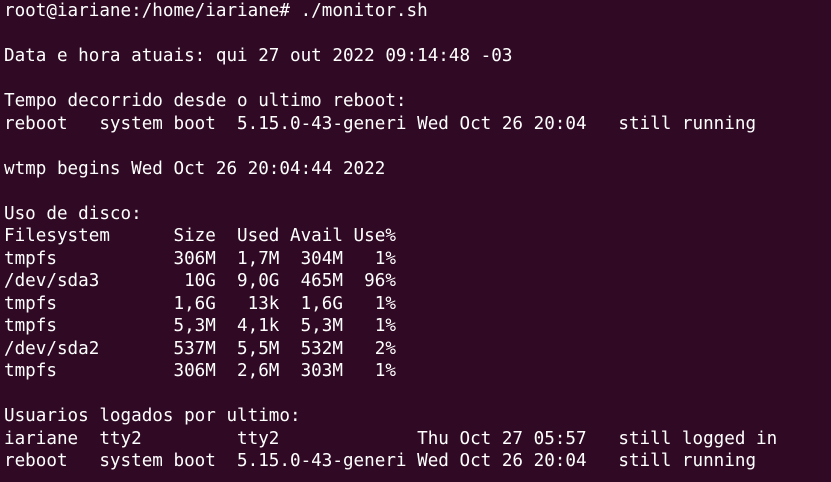 The image size is (831, 482). What do you see at coordinates (200, 281) in the screenshot?
I see `disk-table-row: /dev/sda3 10G 9,0G 465M 96%` at bounding box center [200, 281].